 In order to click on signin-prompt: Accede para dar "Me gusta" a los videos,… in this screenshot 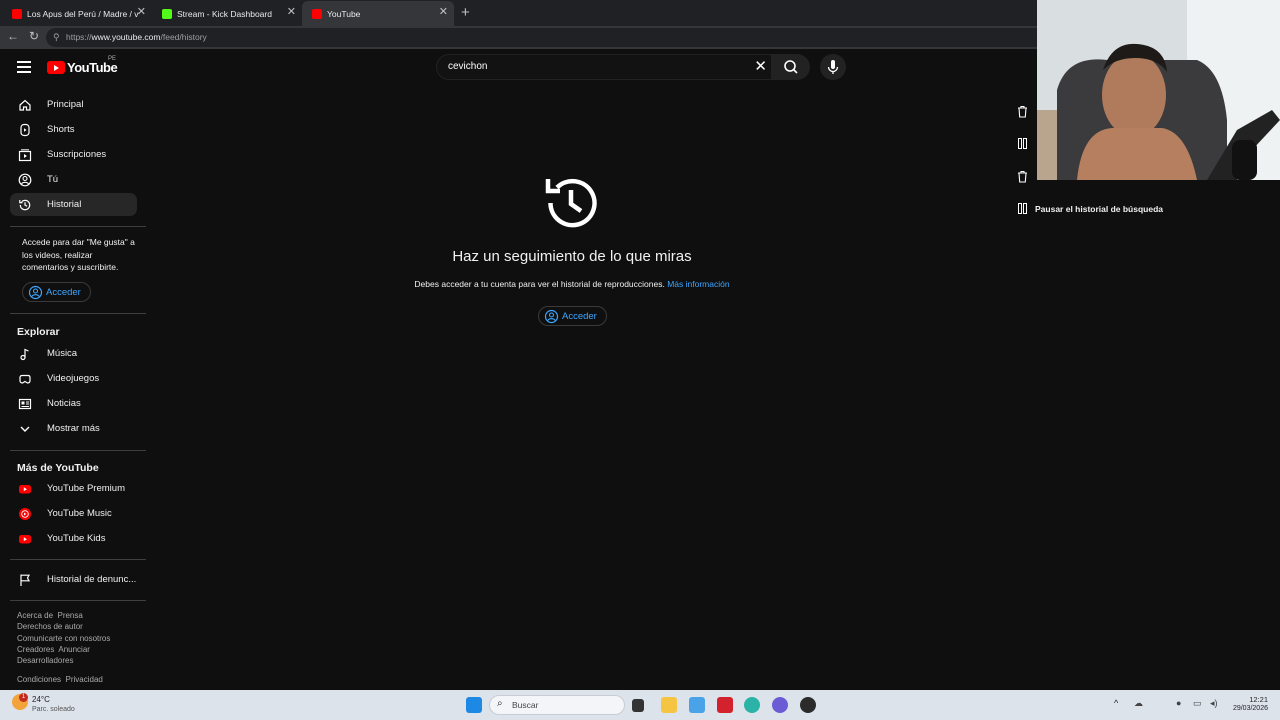, I will do `click(78, 254)`.